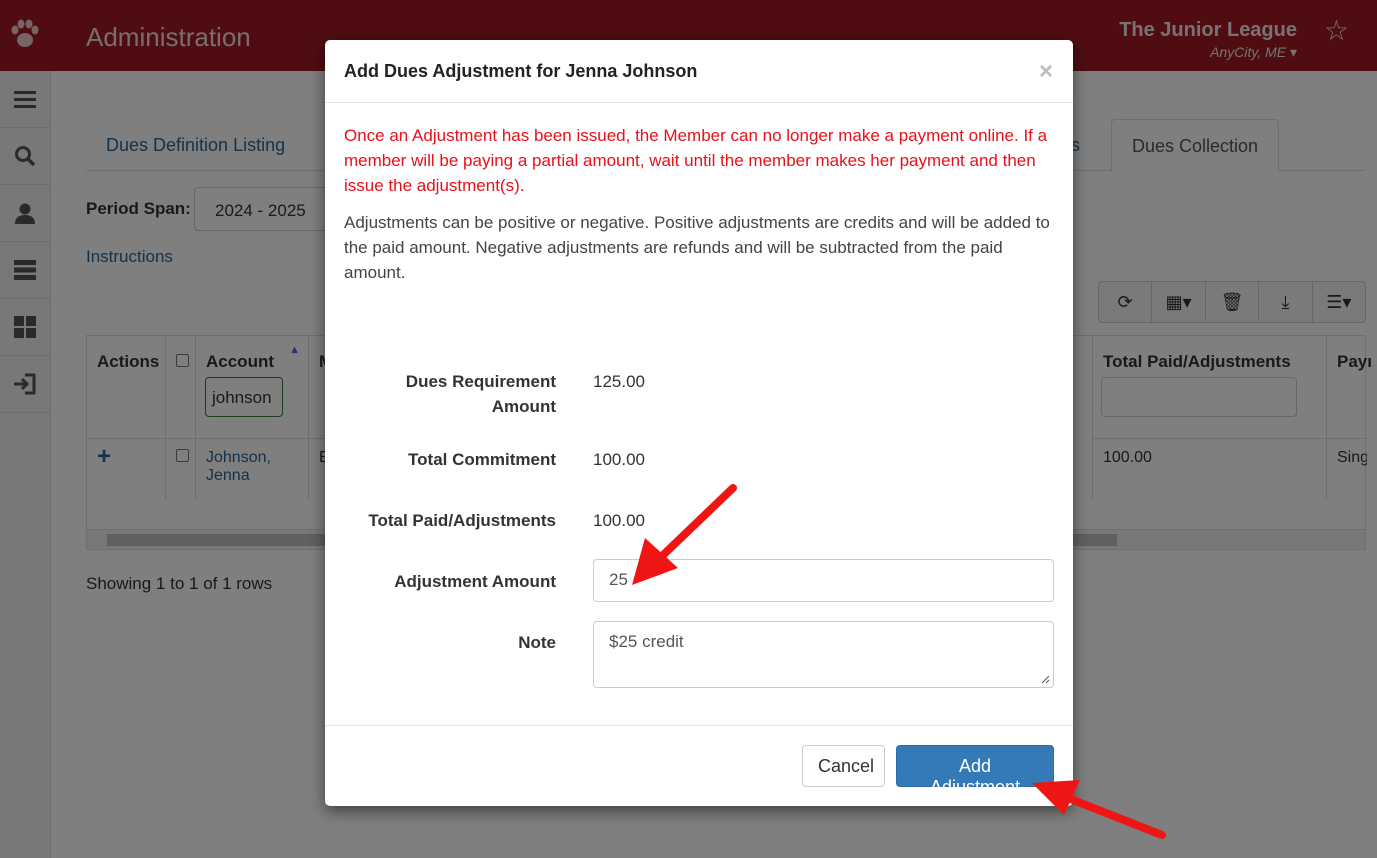  Describe the element at coordinates (619, 520) in the screenshot. I see `total-paid-value: 100.00` at that location.